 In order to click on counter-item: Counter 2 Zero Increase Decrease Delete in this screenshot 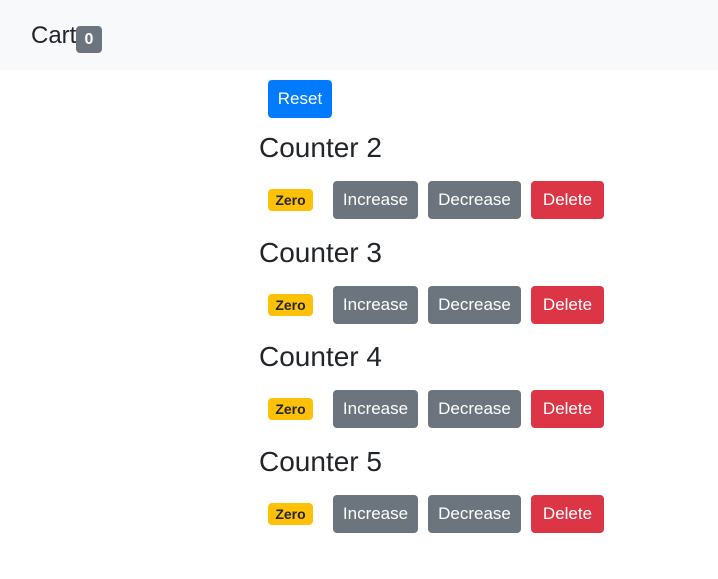, I will do `click(439, 181)`.